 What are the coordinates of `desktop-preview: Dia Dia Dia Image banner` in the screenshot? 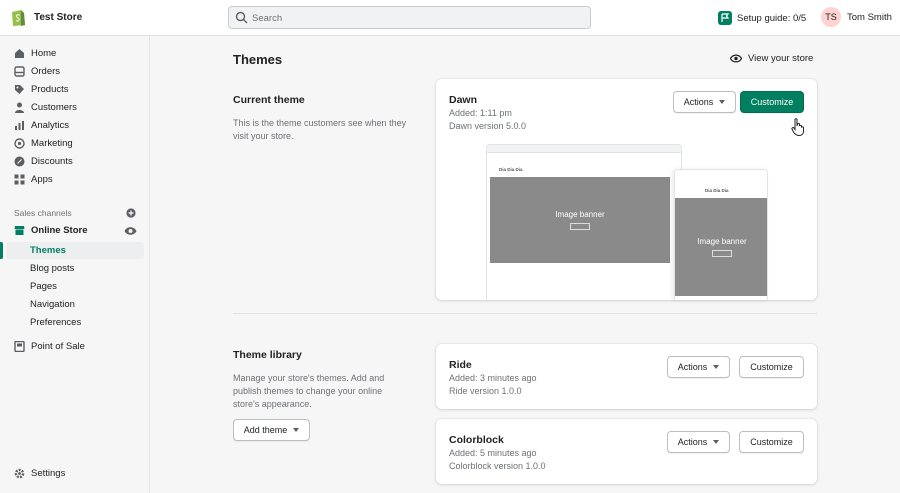 It's located at (584, 222).